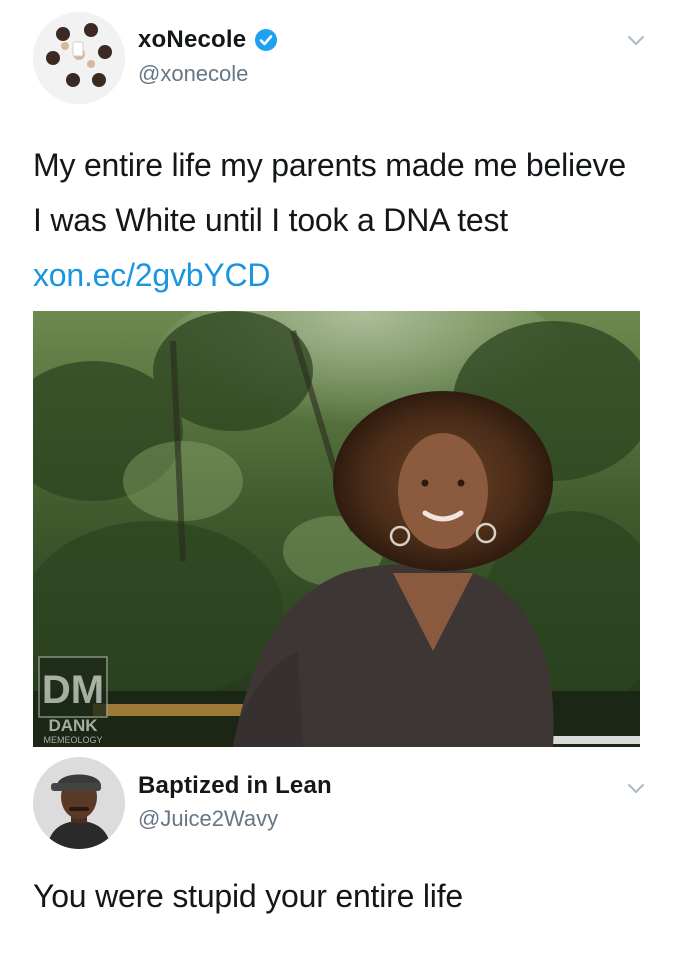 This screenshot has height=960, width=673. I want to click on display-name-text: xoNecole, so click(192, 39).